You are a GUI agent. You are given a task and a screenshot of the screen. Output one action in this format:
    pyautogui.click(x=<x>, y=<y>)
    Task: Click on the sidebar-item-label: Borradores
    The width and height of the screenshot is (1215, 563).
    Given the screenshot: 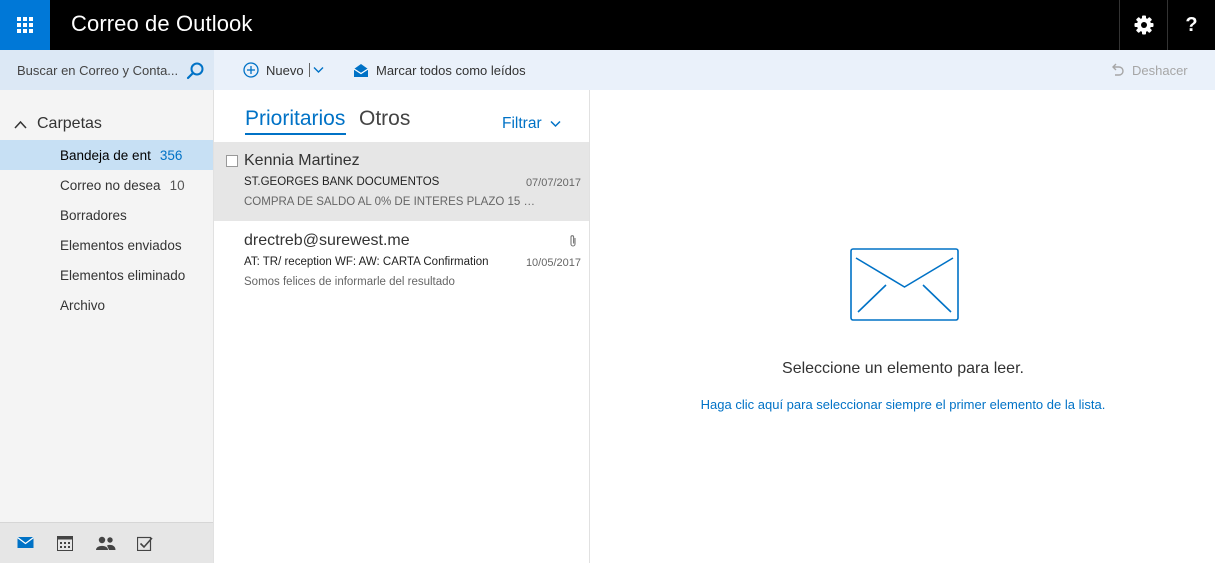 What is the action you would take?
    pyautogui.click(x=93, y=215)
    